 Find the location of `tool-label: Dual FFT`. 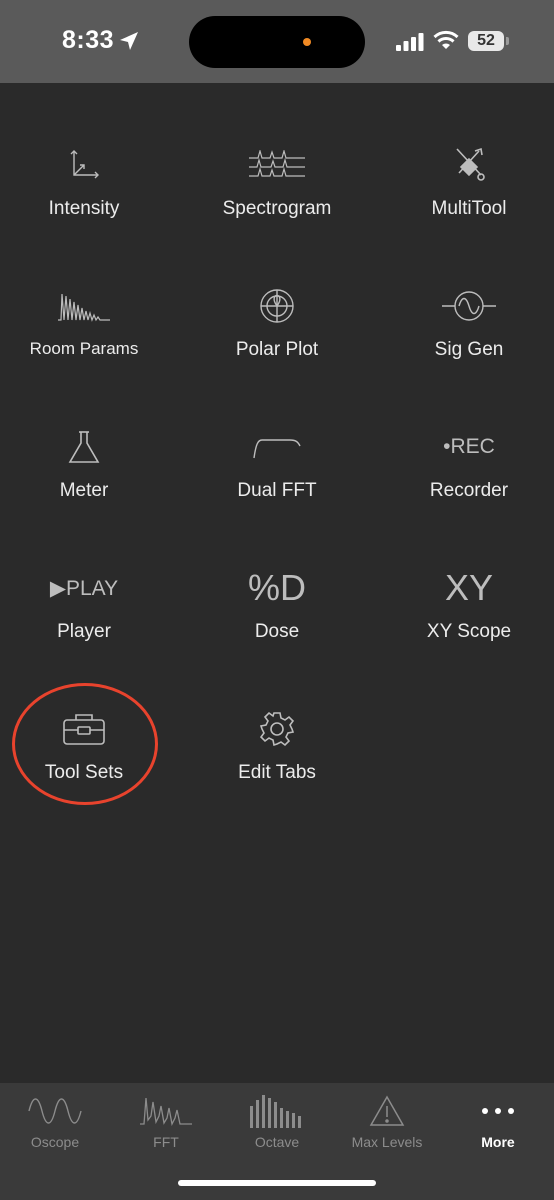

tool-label: Dual FFT is located at coordinates (277, 490).